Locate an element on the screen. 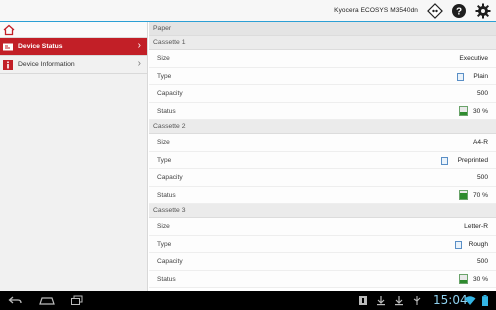 Image resolution: width=496 pixels, height=310 pixels. row-value: Rough is located at coordinates (478, 244).